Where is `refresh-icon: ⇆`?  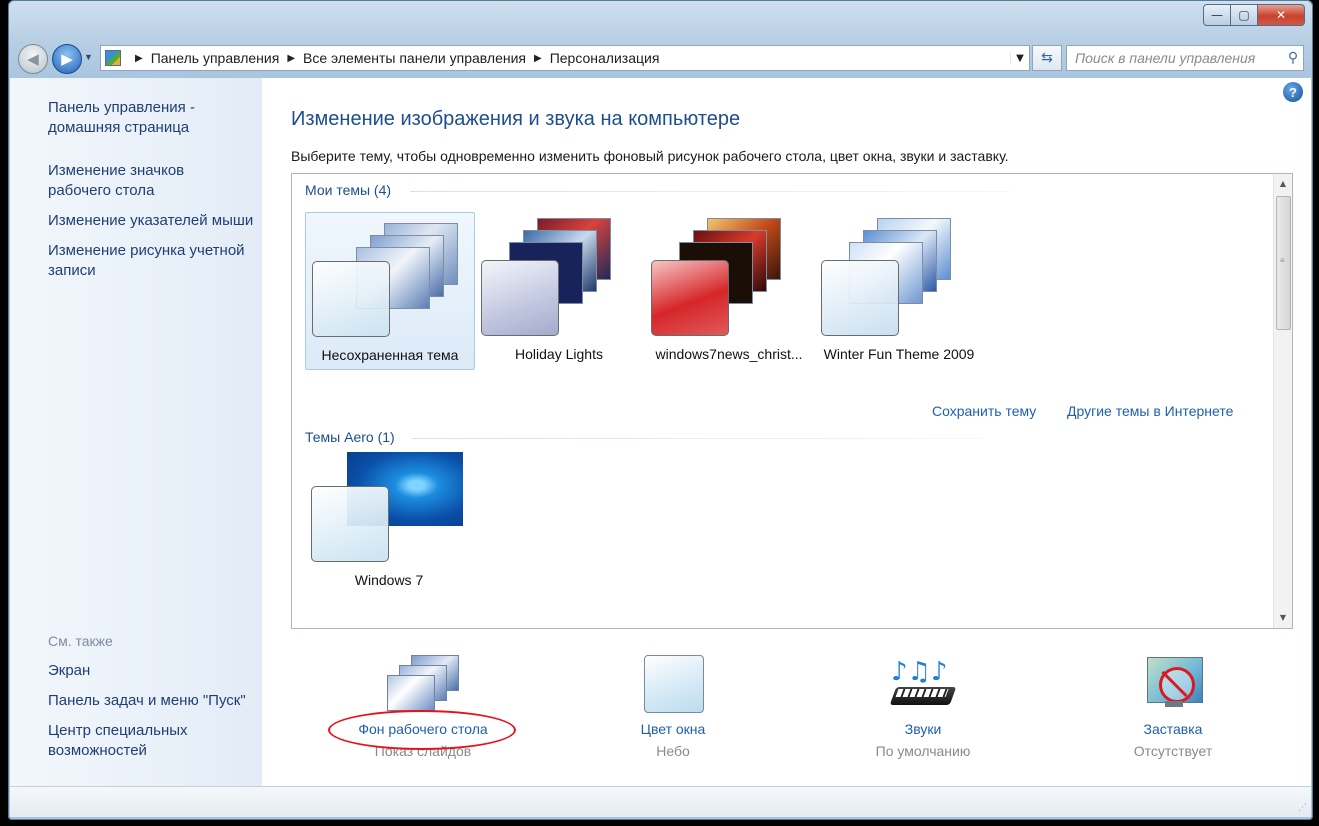
refresh-icon: ⇆ is located at coordinates (1047, 58).